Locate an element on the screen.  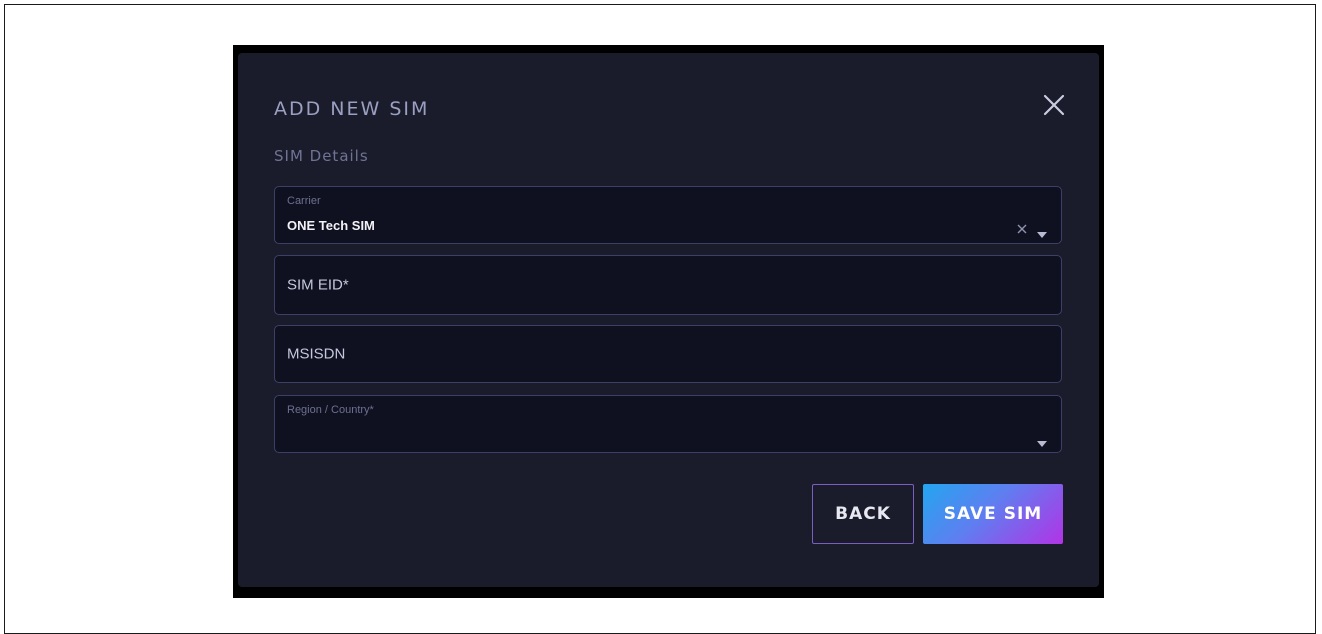
msisdn-placeholder: MSISDN is located at coordinates (316, 354).